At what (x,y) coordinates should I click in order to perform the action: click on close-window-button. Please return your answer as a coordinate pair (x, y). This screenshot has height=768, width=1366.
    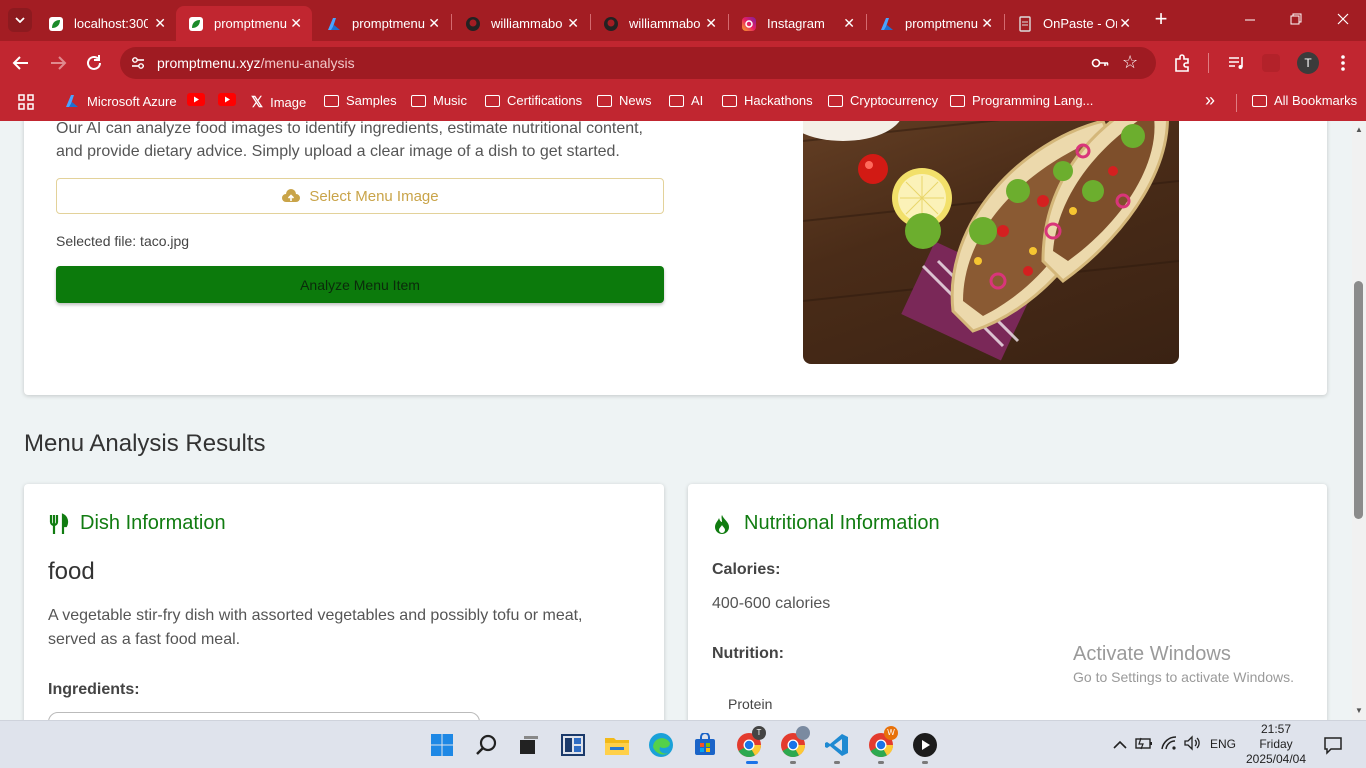
    Looking at the image, I should click on (1343, 19).